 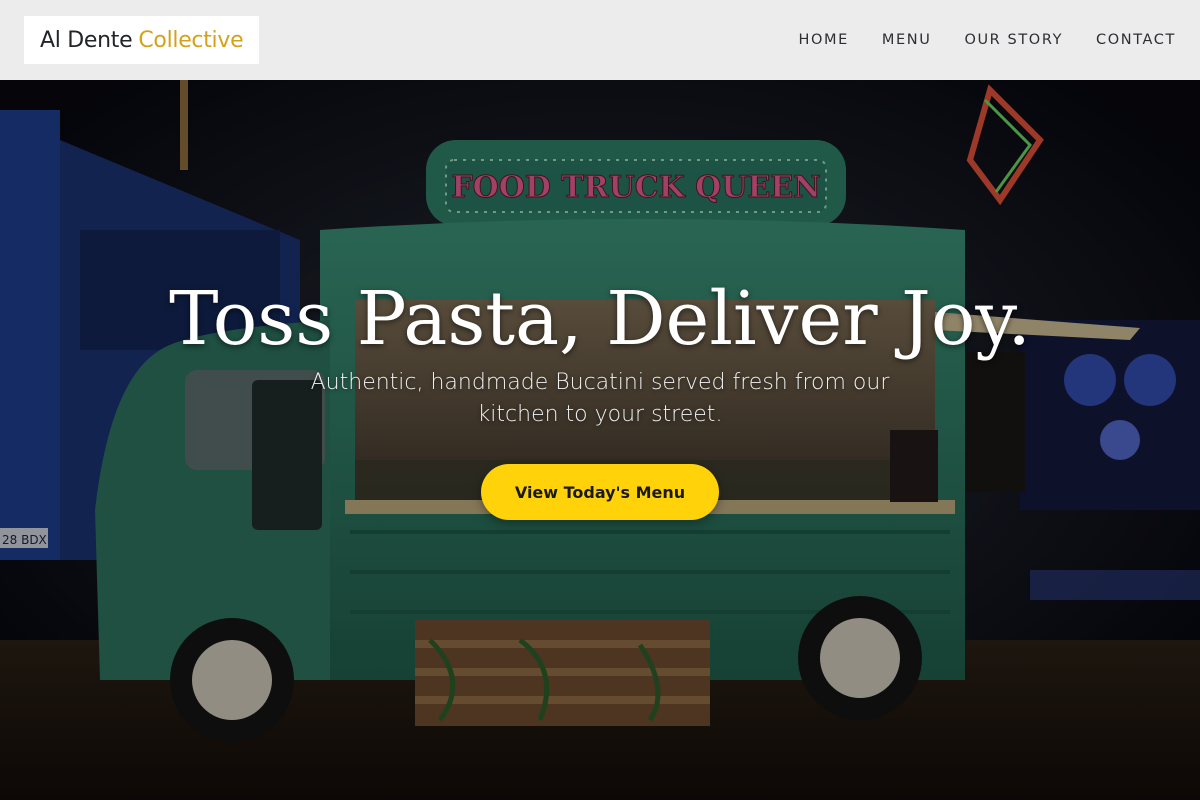 What do you see at coordinates (824, 40) in the screenshot?
I see `nav-link-home: HOME` at bounding box center [824, 40].